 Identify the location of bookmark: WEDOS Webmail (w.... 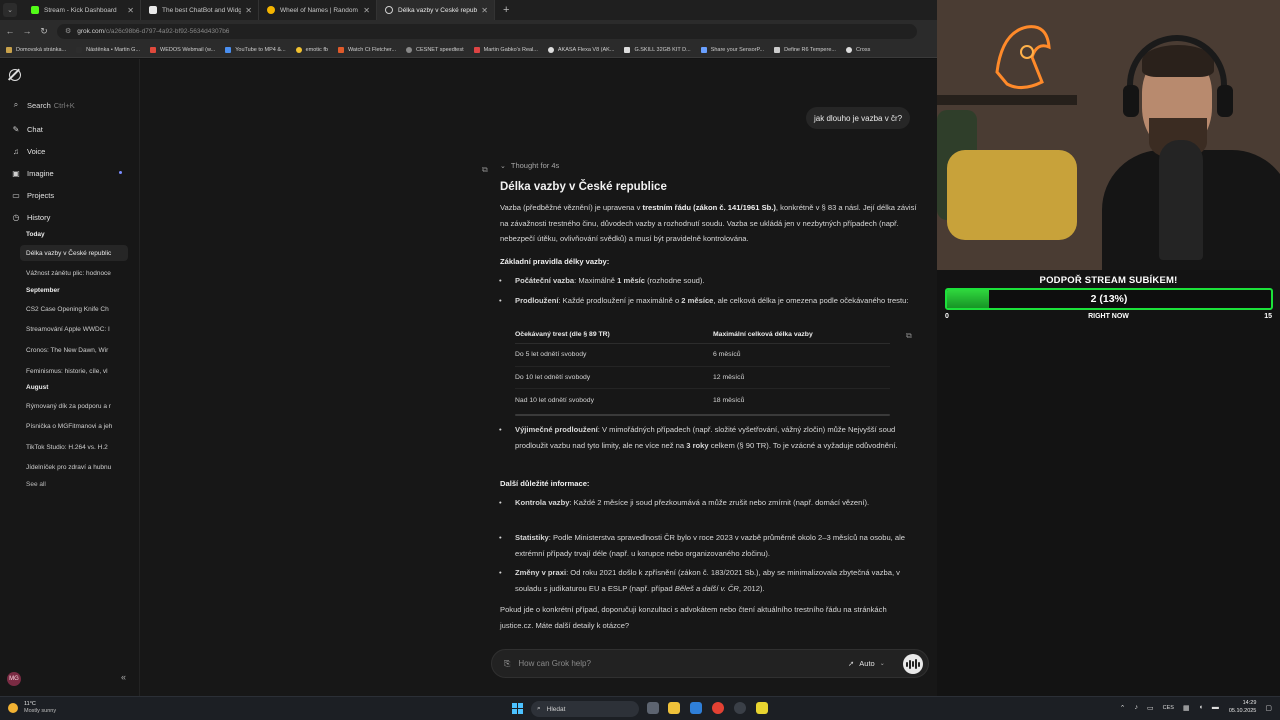
(182, 49).